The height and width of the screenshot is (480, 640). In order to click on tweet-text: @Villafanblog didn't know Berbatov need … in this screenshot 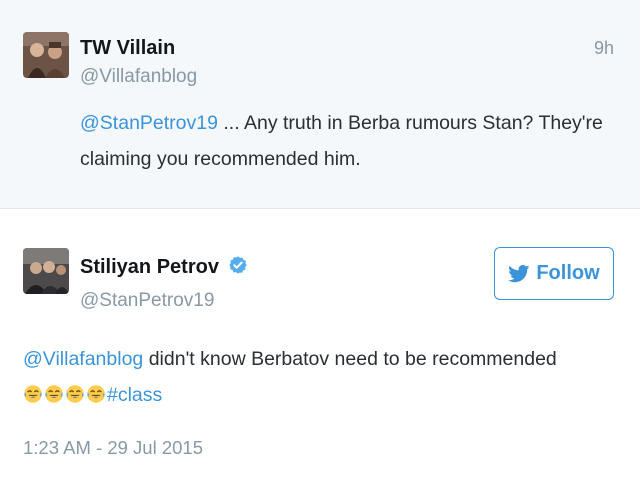, I will do `click(323, 377)`.